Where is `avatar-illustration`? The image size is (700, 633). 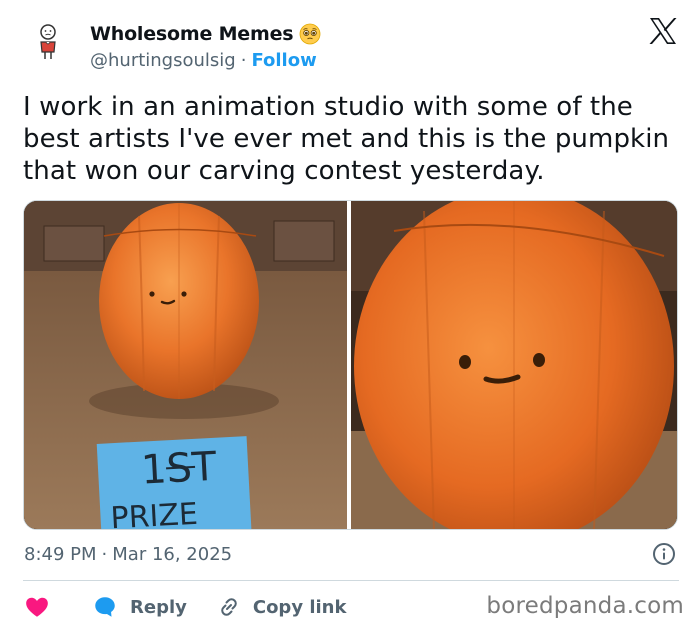
avatar-illustration is located at coordinates (48, 41).